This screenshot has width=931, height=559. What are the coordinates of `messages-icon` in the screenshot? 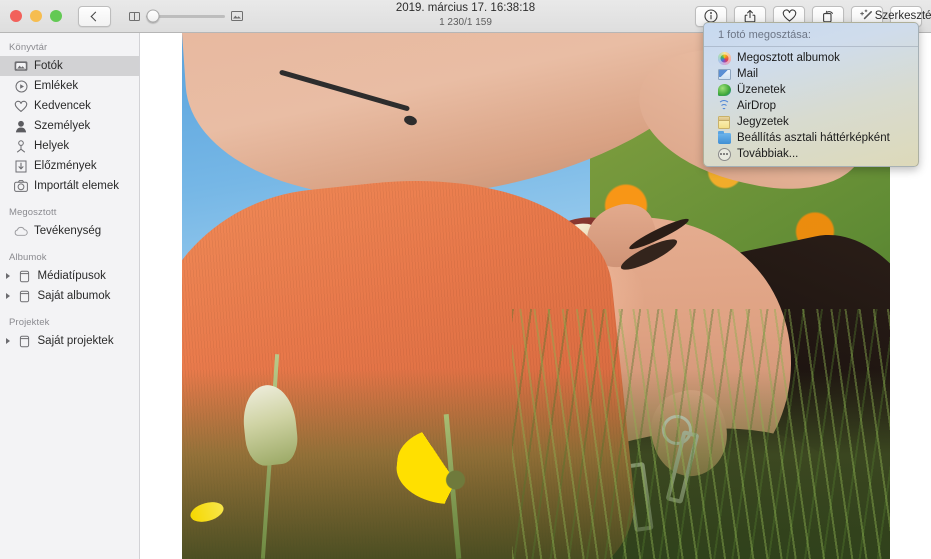 It's located at (724, 90).